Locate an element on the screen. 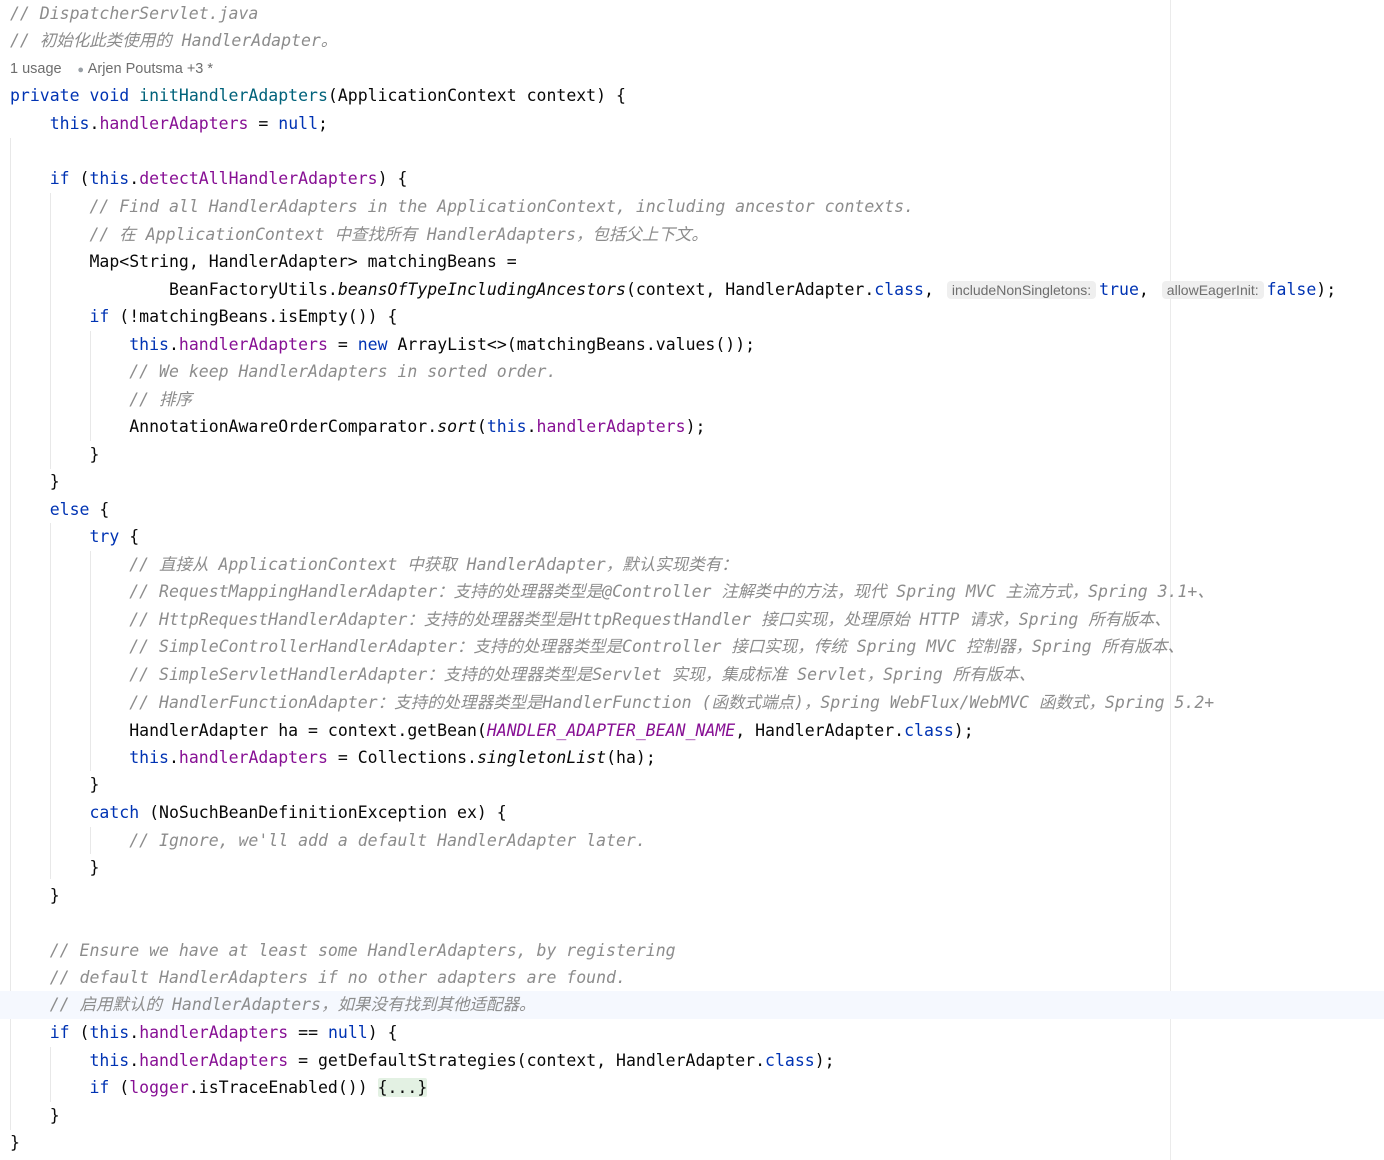 This screenshot has width=1384, height=1160. folded-code-block: {...} is located at coordinates (402, 1087).